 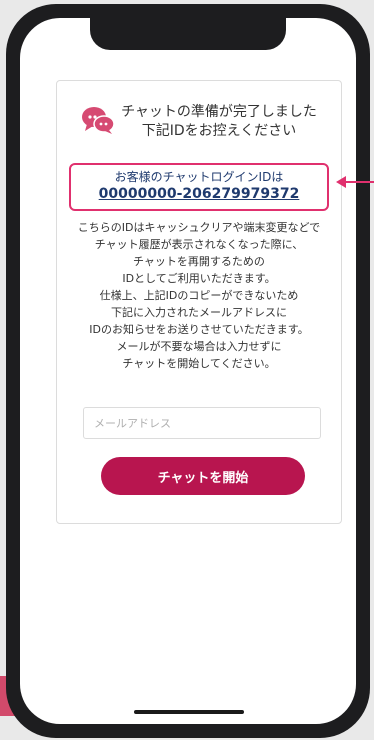 I want to click on description-line: IDとしてご利用いただきます。, so click(x=199, y=278).